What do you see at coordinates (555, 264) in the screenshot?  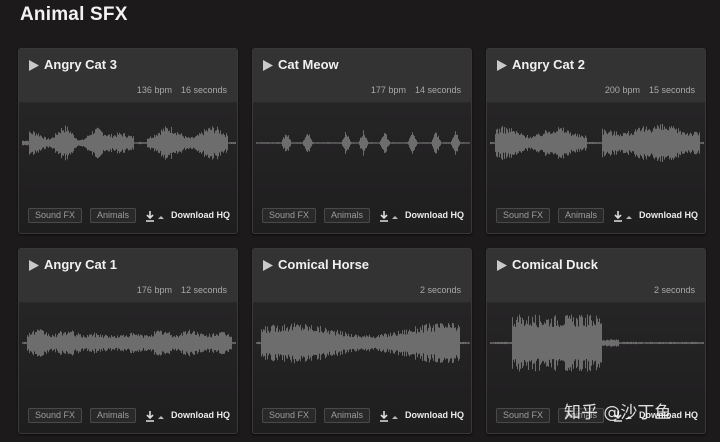 I see `sound-title: Comical Duck` at bounding box center [555, 264].